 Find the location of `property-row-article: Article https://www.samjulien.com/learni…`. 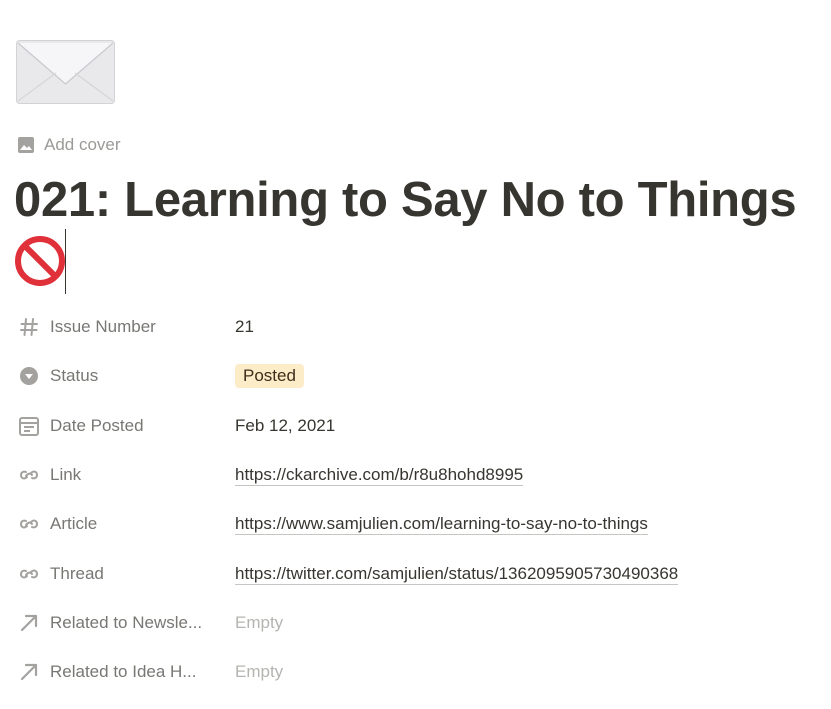

property-row-article: Article https://www.samjulien.com/learni… is located at coordinates (415, 524).